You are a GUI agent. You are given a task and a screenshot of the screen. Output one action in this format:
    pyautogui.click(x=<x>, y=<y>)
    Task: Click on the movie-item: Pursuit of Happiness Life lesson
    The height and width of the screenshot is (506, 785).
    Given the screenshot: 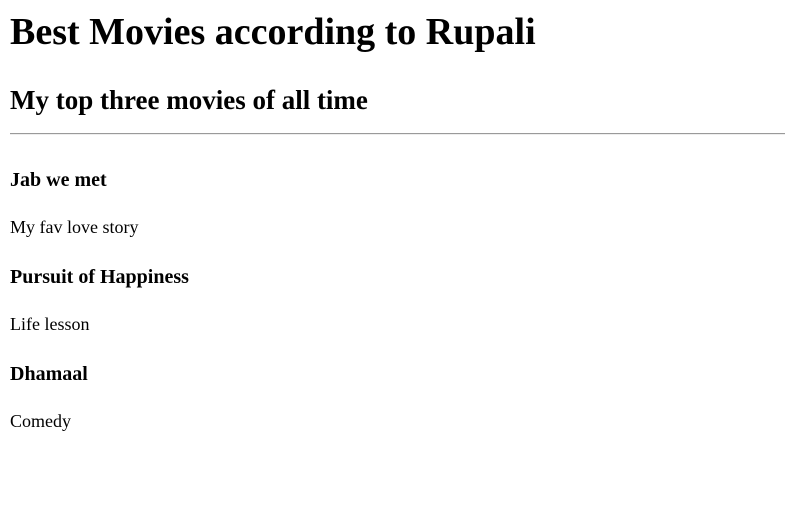 What is the action you would take?
    pyautogui.click(x=99, y=299)
    